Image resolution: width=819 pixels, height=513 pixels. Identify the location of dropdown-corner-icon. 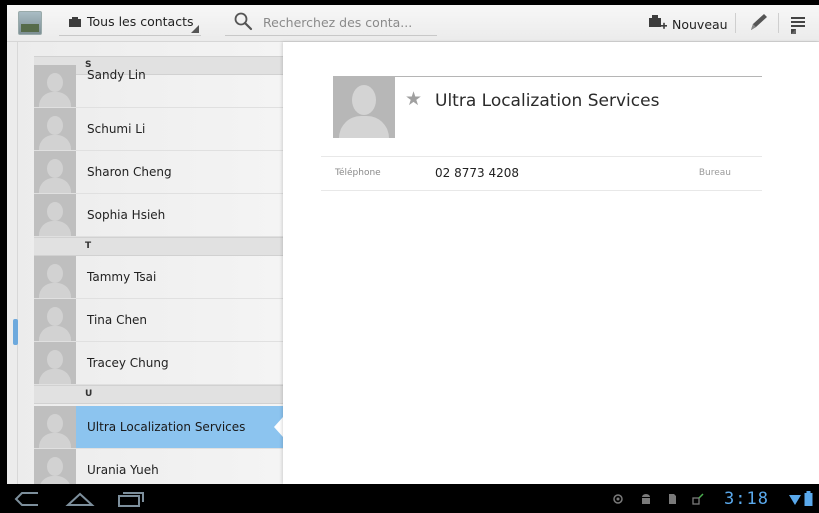
(195, 29).